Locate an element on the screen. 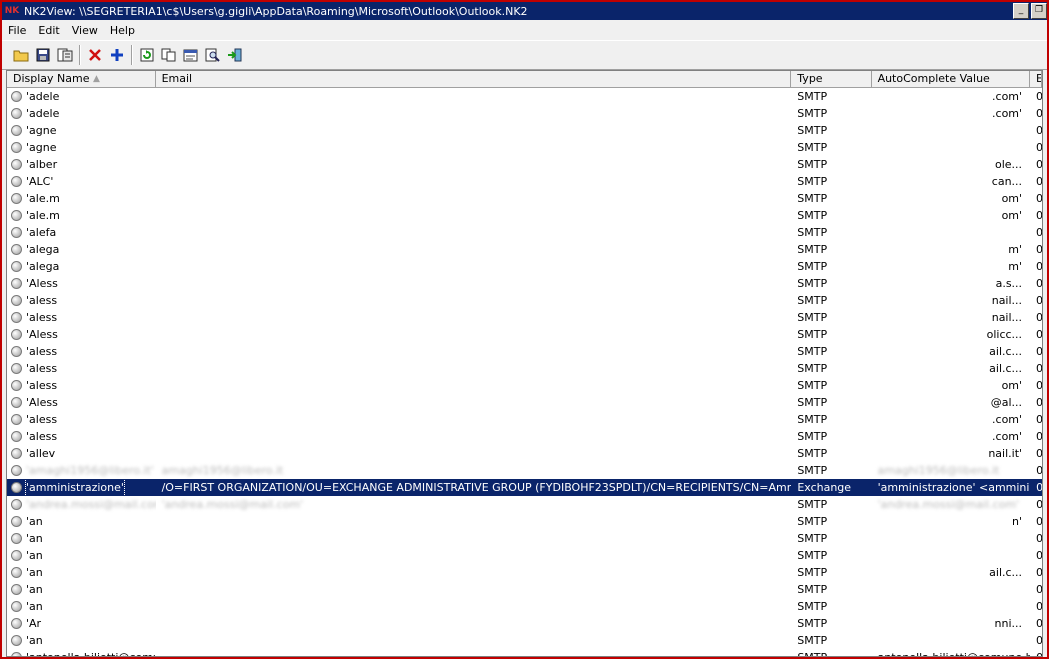  menu-help: Help is located at coordinates (122, 30).